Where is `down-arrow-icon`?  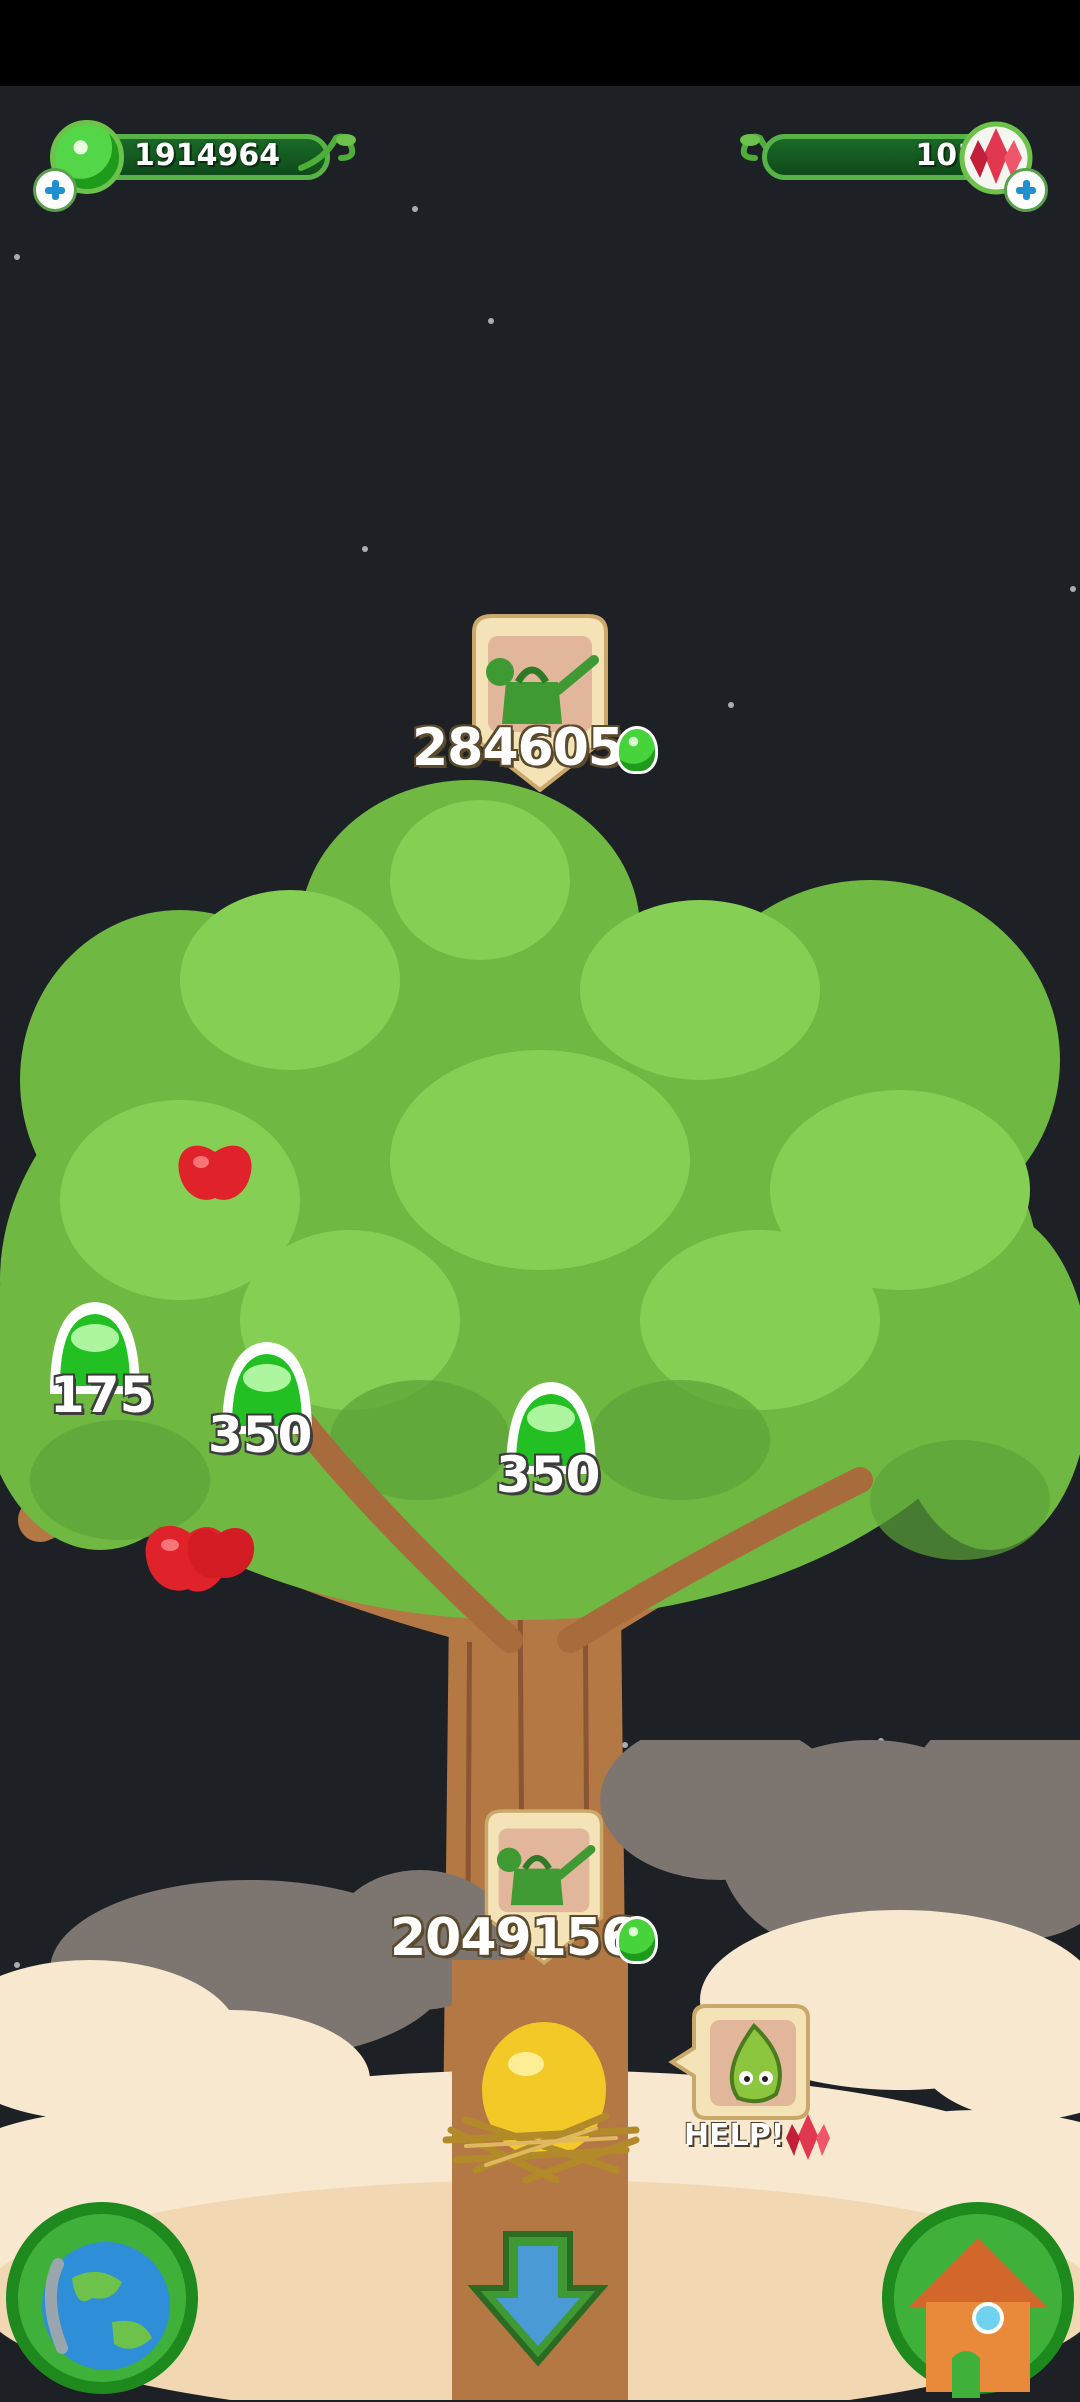
down-arrow-icon is located at coordinates (538, 2299).